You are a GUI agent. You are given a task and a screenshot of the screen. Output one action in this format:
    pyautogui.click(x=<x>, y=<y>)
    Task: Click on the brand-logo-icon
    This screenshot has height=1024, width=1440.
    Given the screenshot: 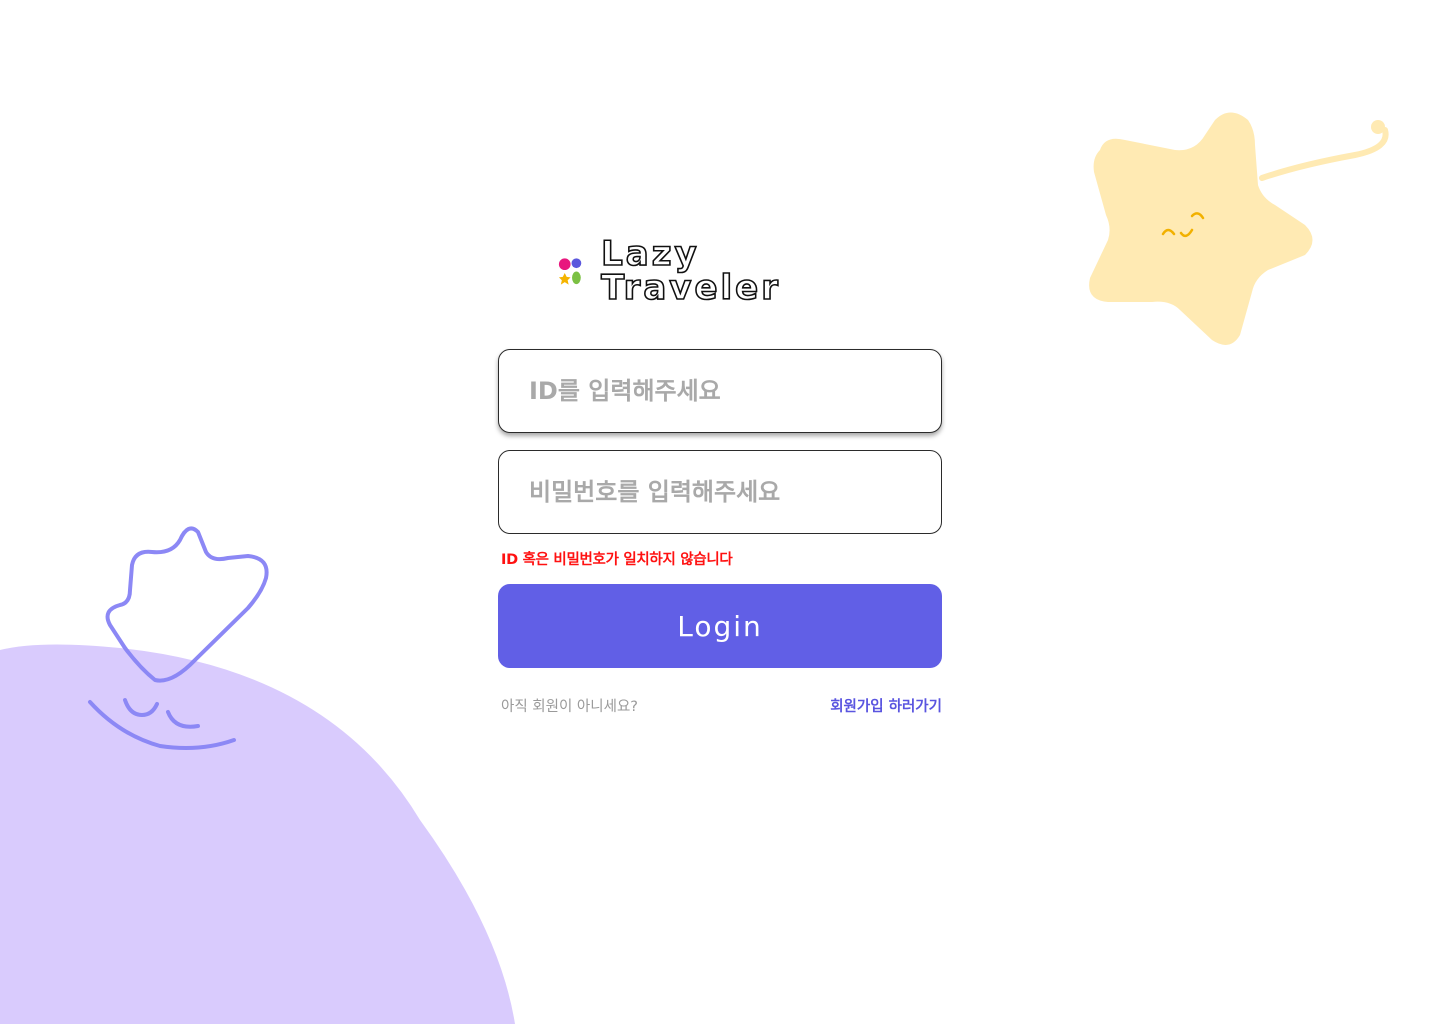 What is the action you would take?
    pyautogui.click(x=570, y=271)
    